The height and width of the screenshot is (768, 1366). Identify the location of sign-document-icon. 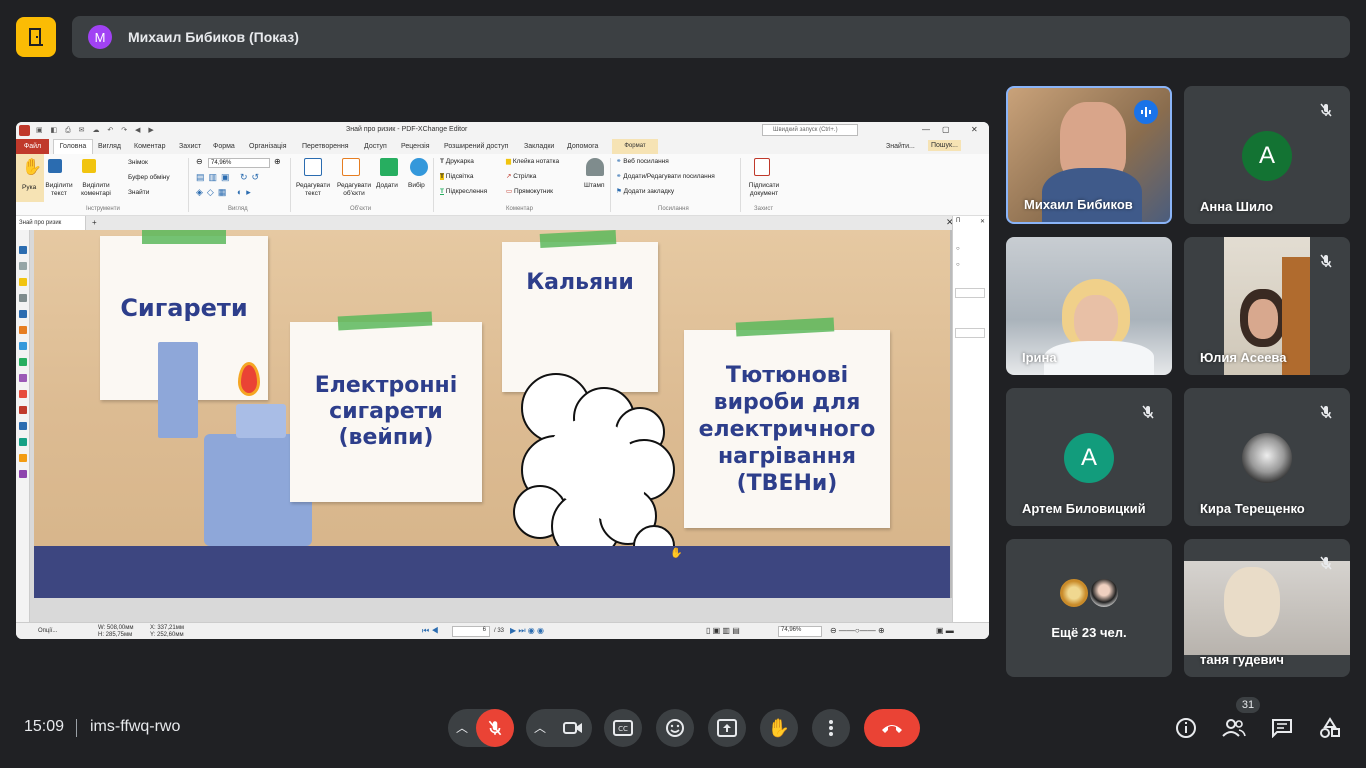
(762, 167).